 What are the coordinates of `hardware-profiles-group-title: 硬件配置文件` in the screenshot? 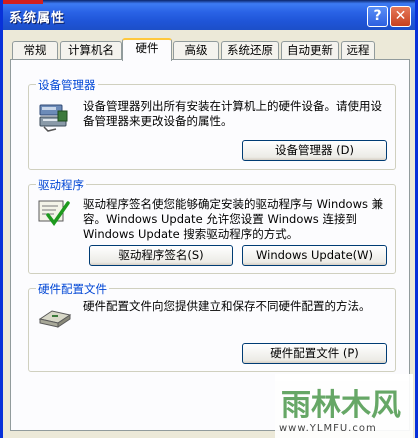 It's located at (72, 289).